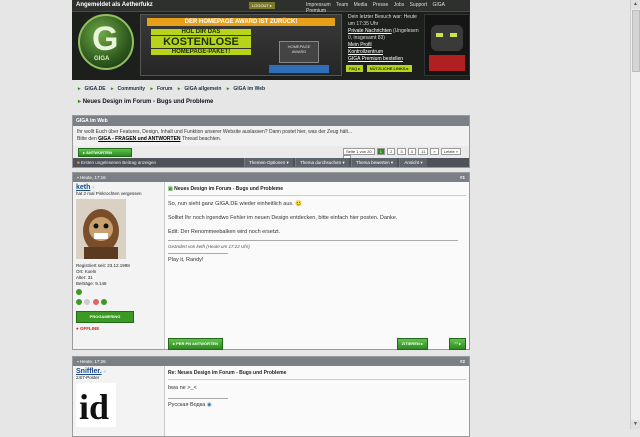  Describe the element at coordinates (190, 405) in the screenshot. I see `signature: Русская Водка ◉` at that location.